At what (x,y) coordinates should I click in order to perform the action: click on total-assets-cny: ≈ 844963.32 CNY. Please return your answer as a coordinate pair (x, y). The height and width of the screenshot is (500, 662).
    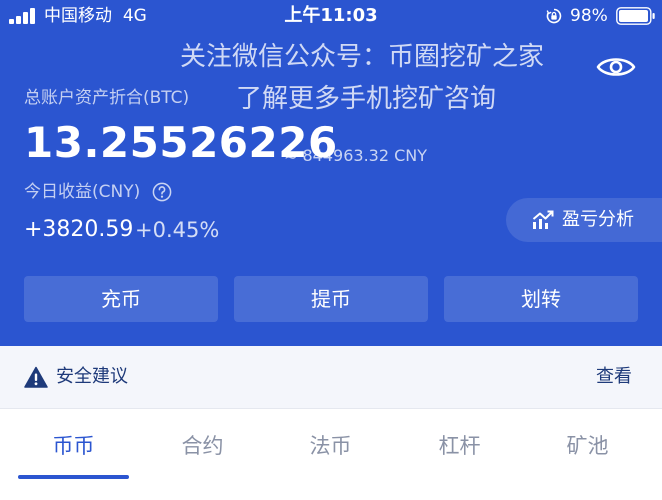
    Looking at the image, I should click on (356, 155).